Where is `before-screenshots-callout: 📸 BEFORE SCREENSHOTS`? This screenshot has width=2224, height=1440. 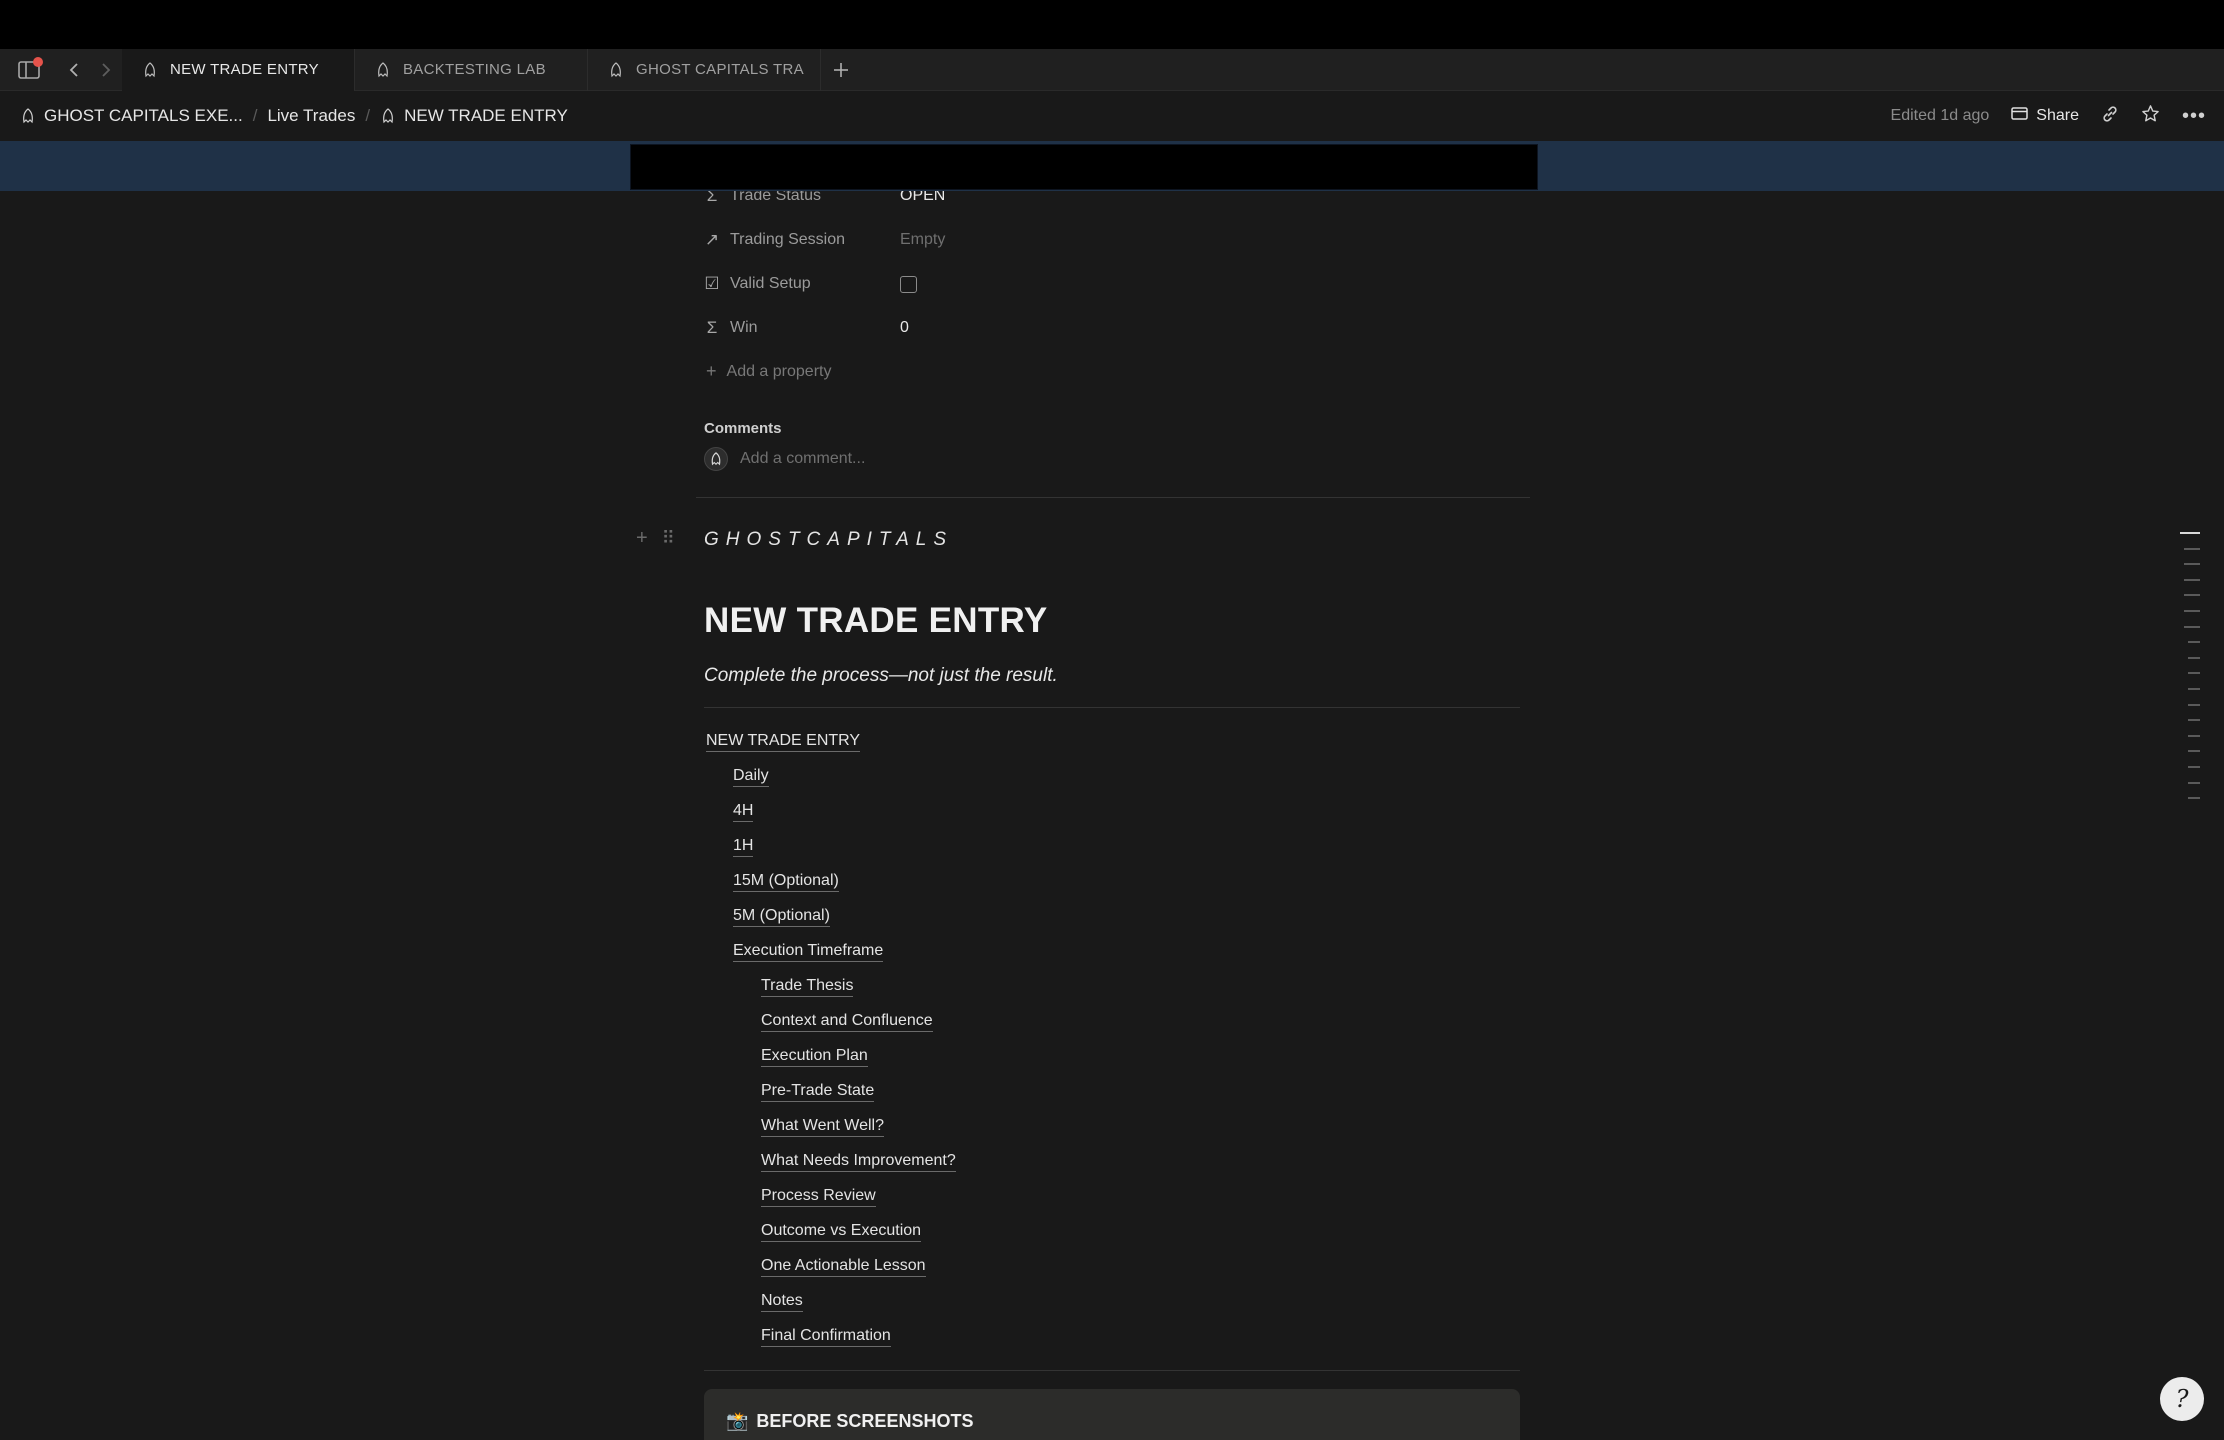
before-screenshots-callout: 📸 BEFORE SCREENSHOTS is located at coordinates (1112, 1414).